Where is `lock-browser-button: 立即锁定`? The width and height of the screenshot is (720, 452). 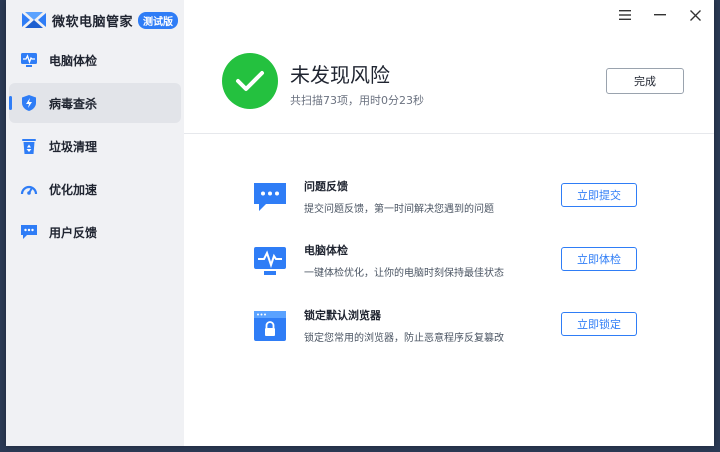
lock-browser-button: 立即锁定 is located at coordinates (599, 324).